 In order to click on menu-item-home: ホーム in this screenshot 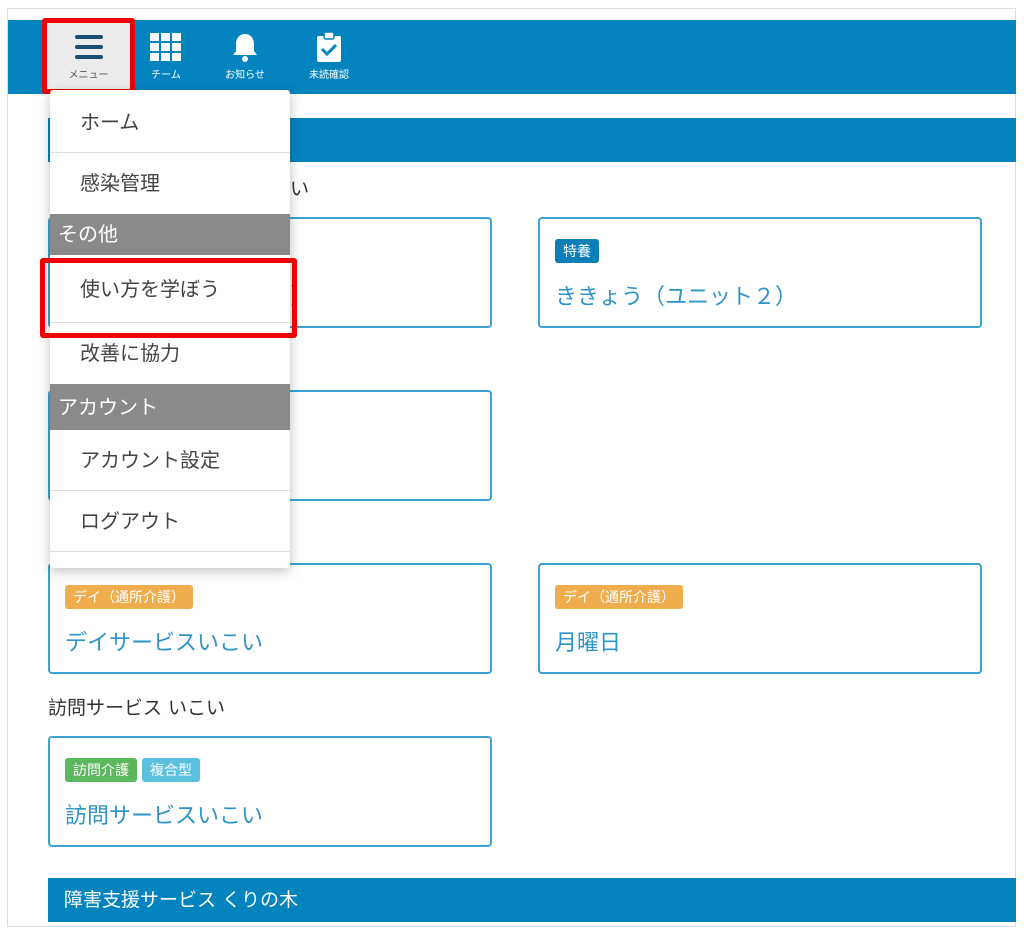, I will do `click(170, 122)`.